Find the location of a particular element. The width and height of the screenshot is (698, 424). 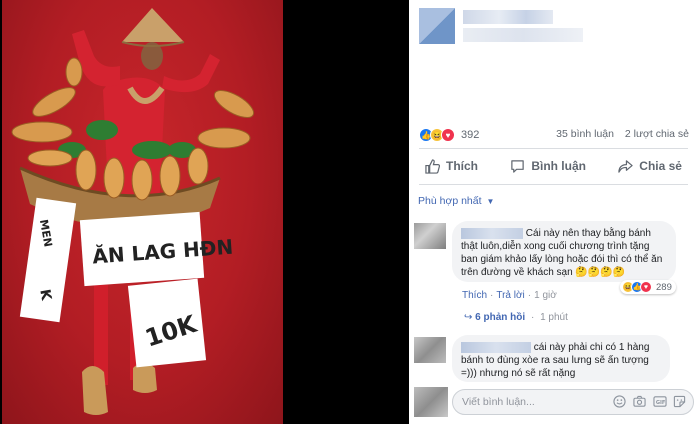

share-button-label: Chia sẻ is located at coordinates (660, 166).